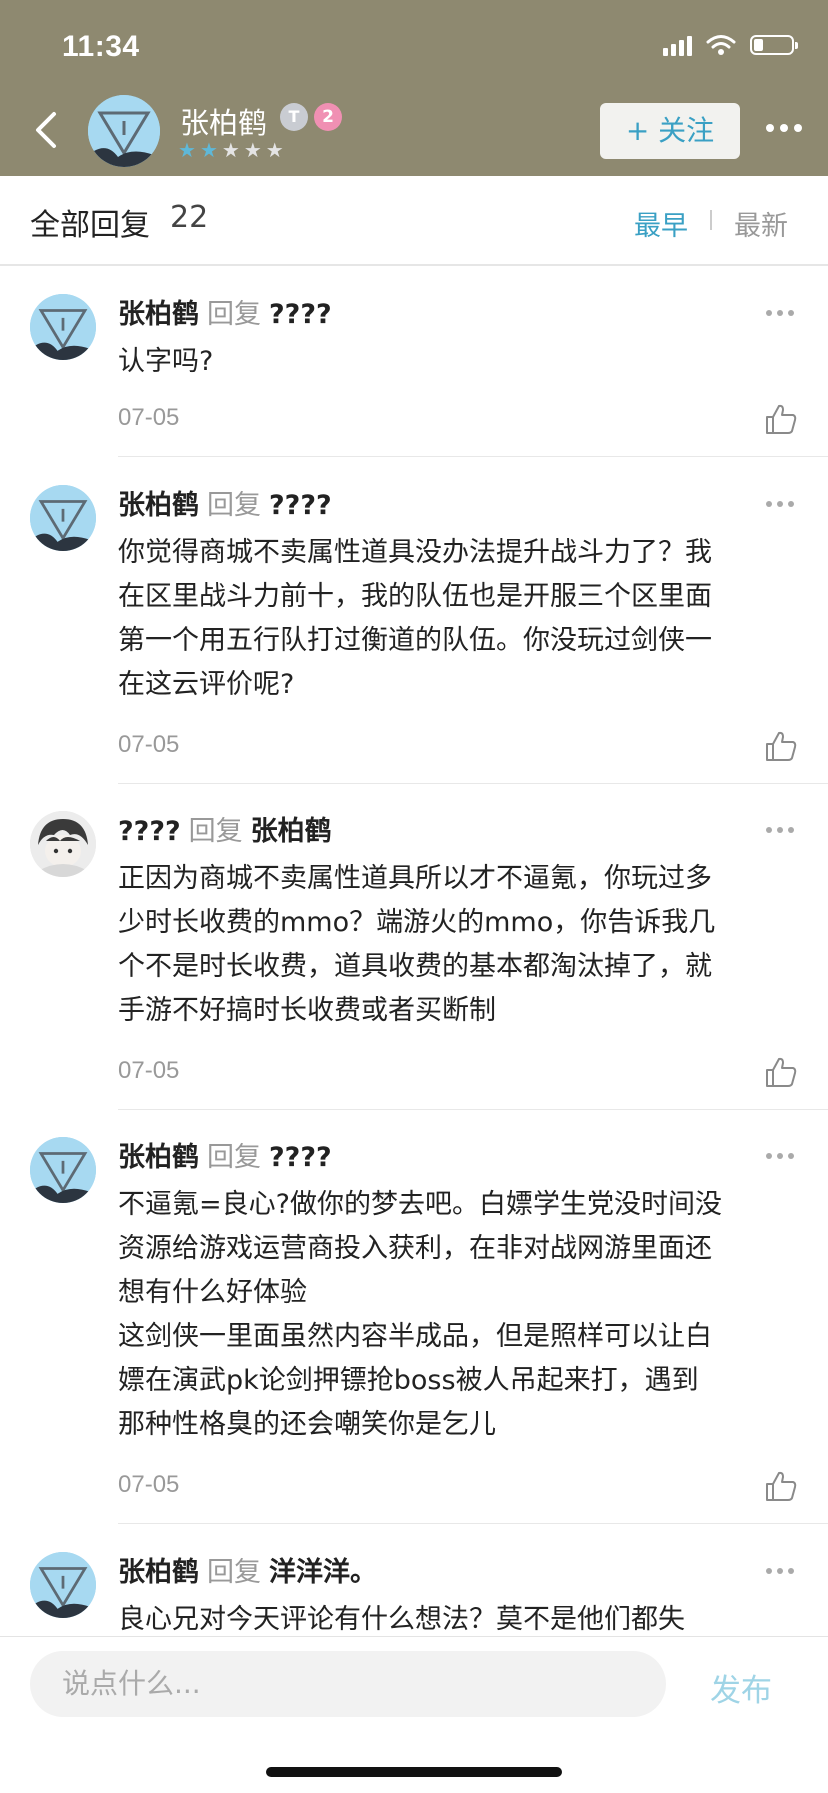  Describe the element at coordinates (741, 1687) in the screenshot. I see `publish-button: 发布` at that location.